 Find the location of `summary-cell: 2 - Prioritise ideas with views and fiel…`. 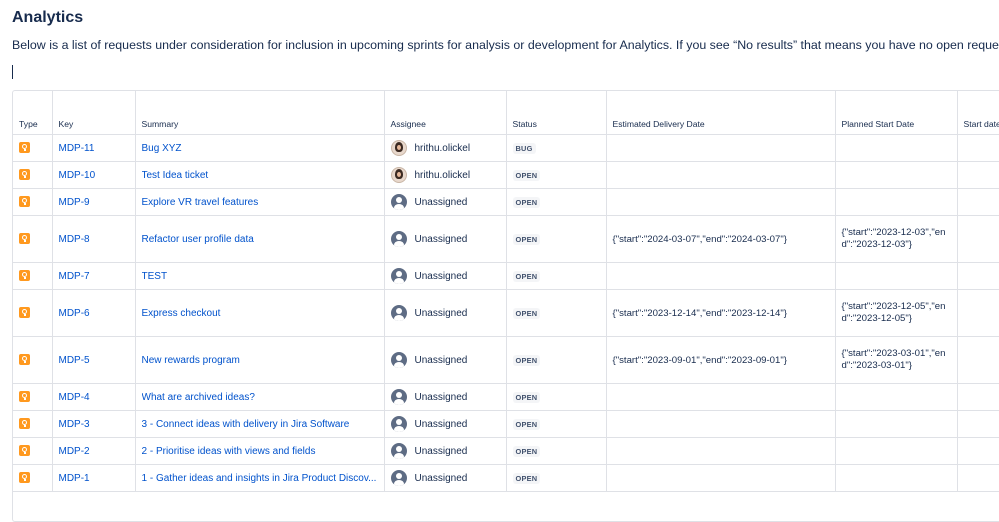

summary-cell: 2 - Prioritise ideas with views and fiel… is located at coordinates (260, 451).